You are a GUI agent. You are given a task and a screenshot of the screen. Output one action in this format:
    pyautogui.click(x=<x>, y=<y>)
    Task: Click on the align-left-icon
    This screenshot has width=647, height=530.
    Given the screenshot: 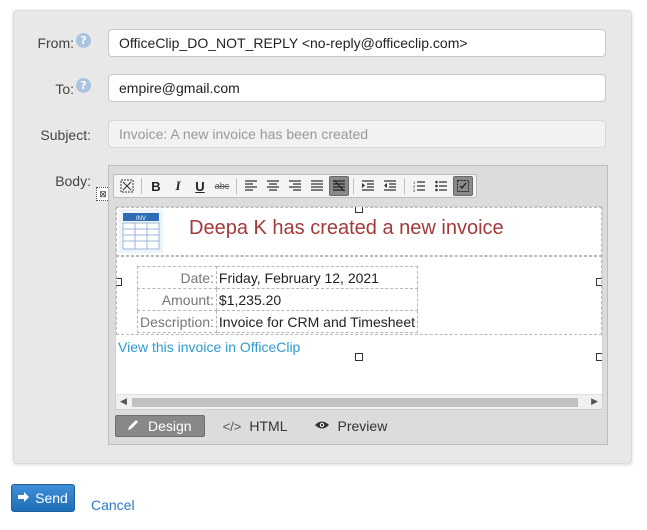 What is the action you would take?
    pyautogui.click(x=251, y=186)
    